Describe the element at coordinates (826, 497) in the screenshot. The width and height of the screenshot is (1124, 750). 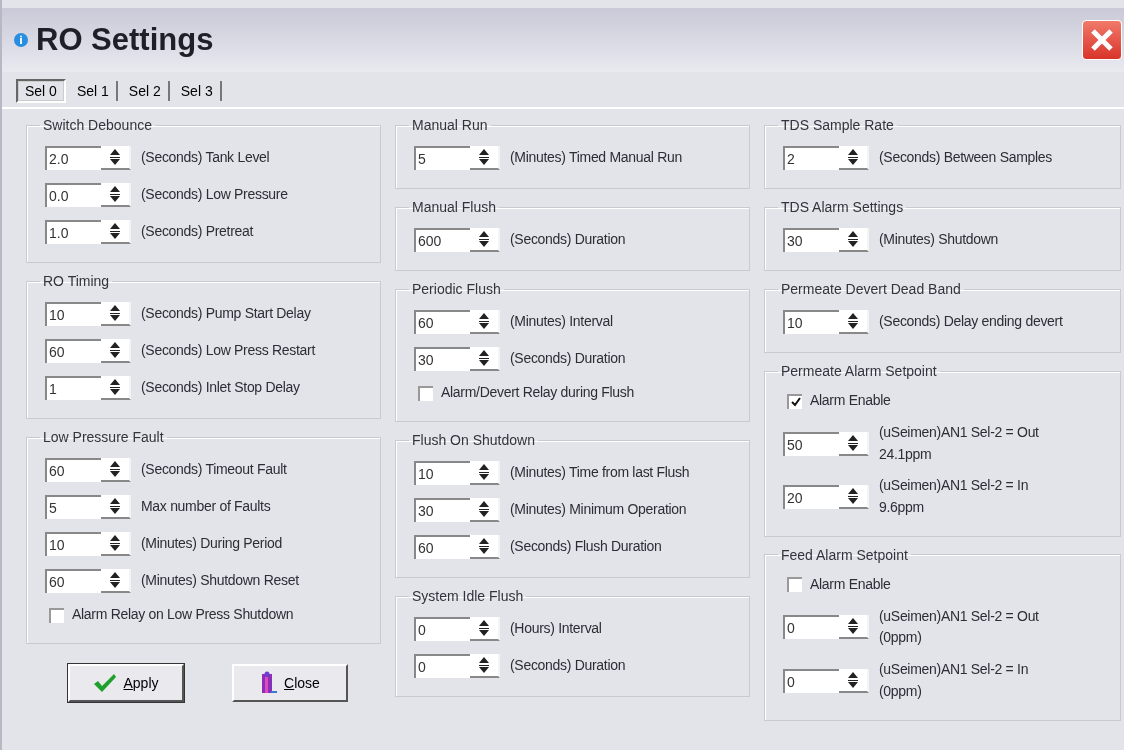
I see `spin-box: 20` at that location.